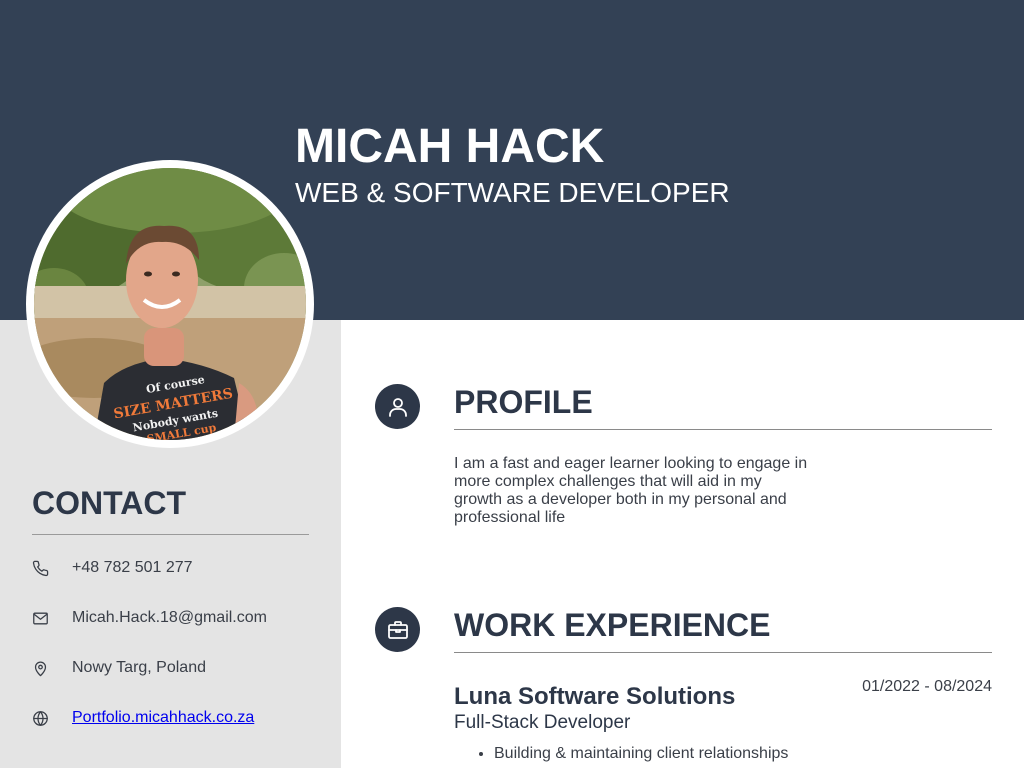  Describe the element at coordinates (927, 686) in the screenshot. I see `job-dates: 01/2022 - 08/2024` at that location.